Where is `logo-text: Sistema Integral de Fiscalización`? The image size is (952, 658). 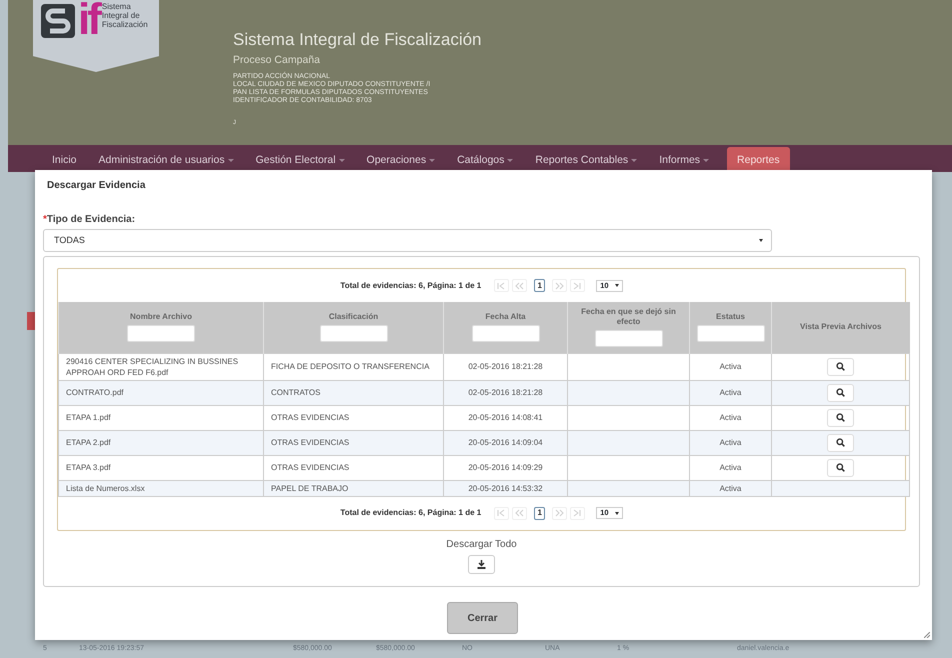 logo-text: Sistema Integral de Fiscalización is located at coordinates (125, 15).